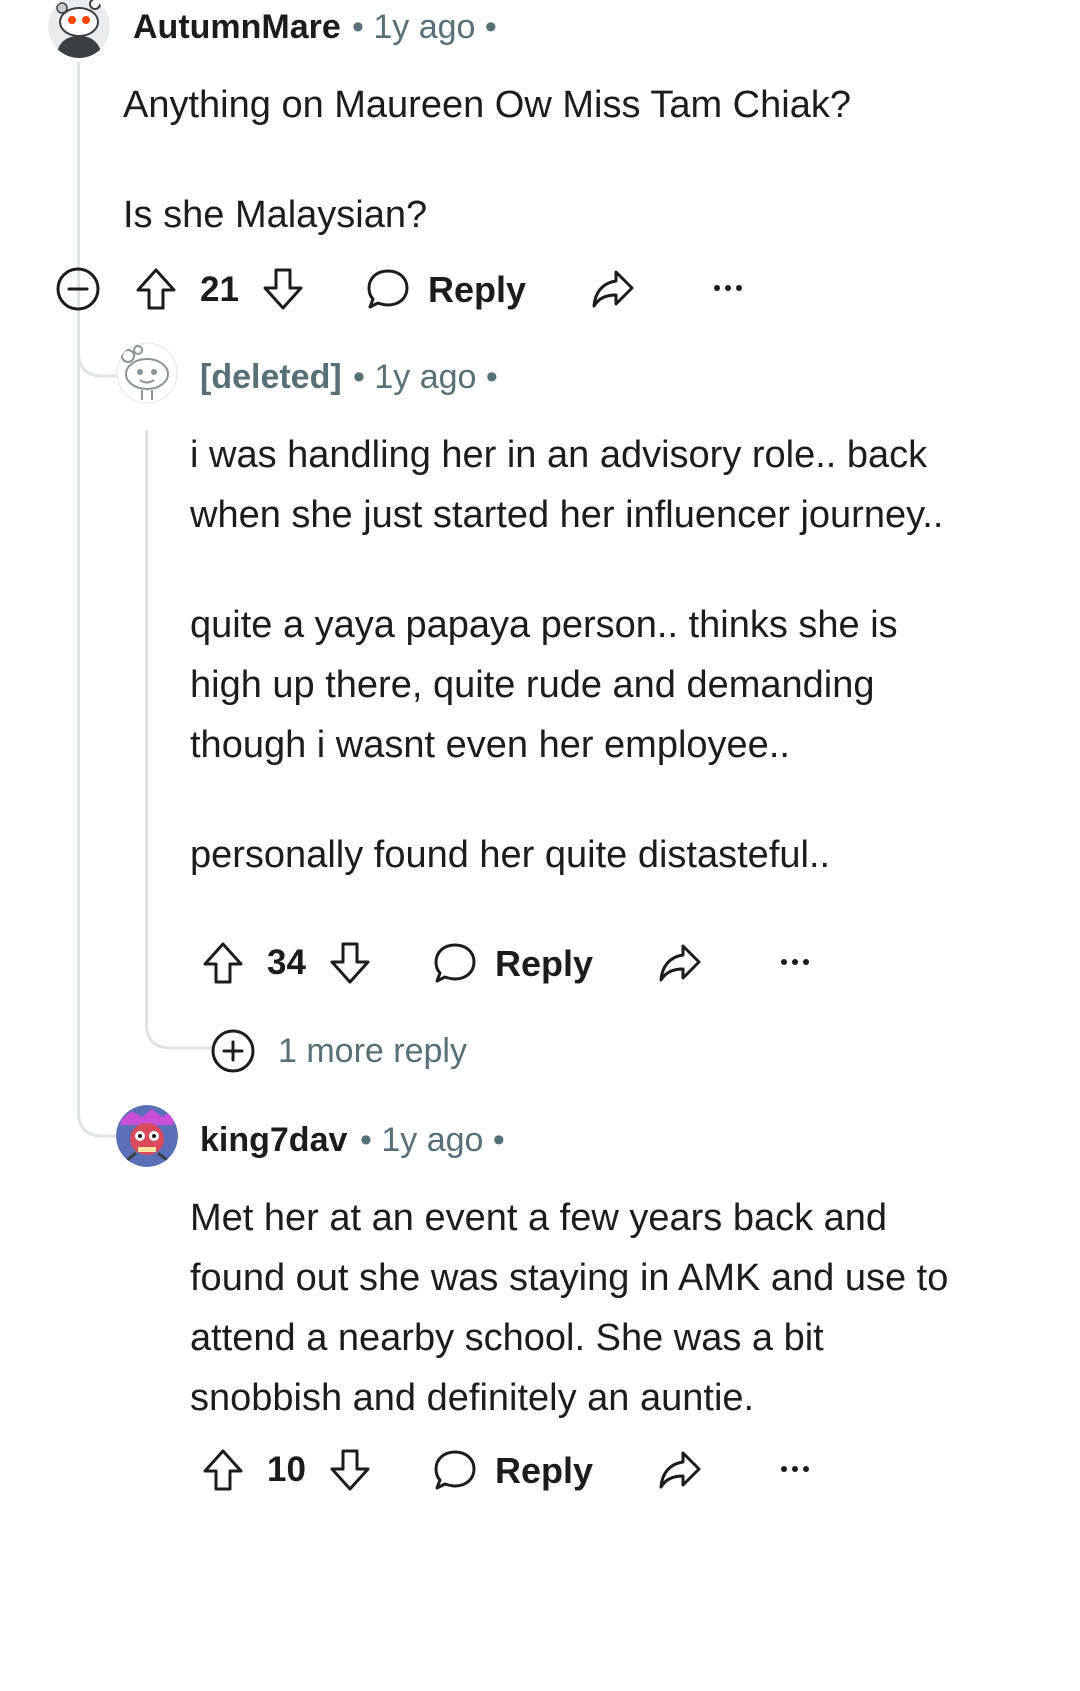 This screenshot has width=1080, height=1691. What do you see at coordinates (286, 1469) in the screenshot?
I see `vote-count: 10` at bounding box center [286, 1469].